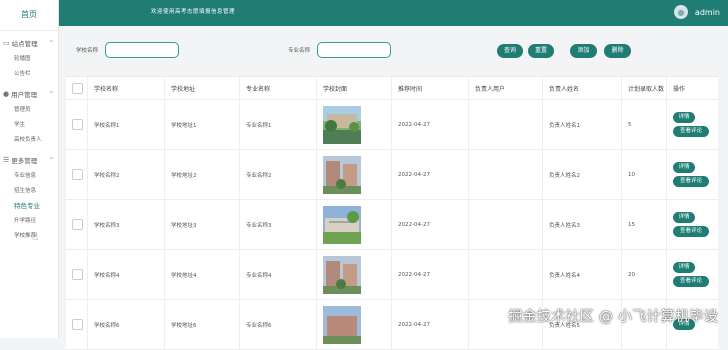  I want to click on sidebar-item-study-path: 升学路径, so click(29, 221).